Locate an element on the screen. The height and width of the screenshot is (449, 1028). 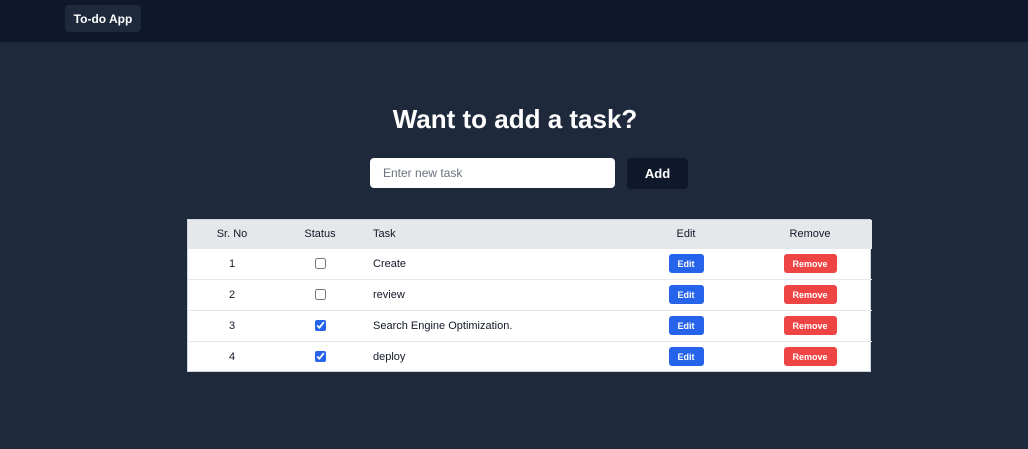
row-sr-no: 1 is located at coordinates (232, 263).